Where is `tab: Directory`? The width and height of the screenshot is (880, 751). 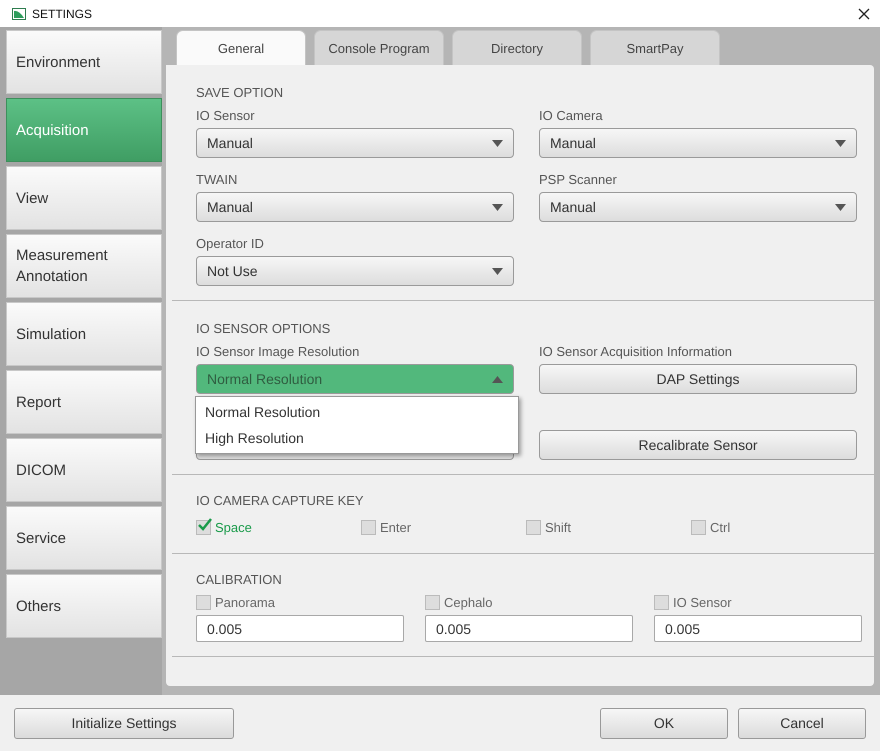
tab: Directory is located at coordinates (517, 47).